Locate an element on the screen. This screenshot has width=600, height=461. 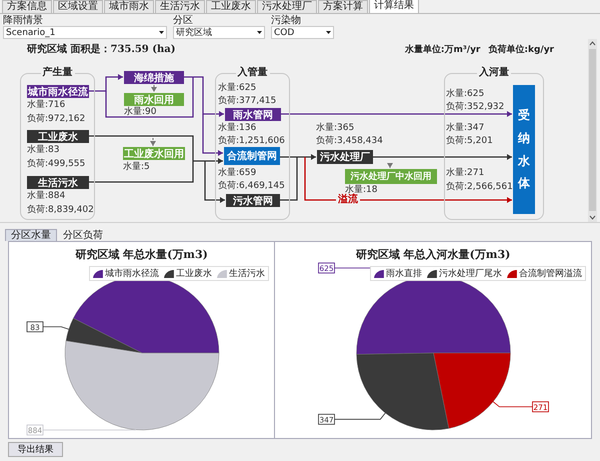
dropdown: COD is located at coordinates (302, 32).